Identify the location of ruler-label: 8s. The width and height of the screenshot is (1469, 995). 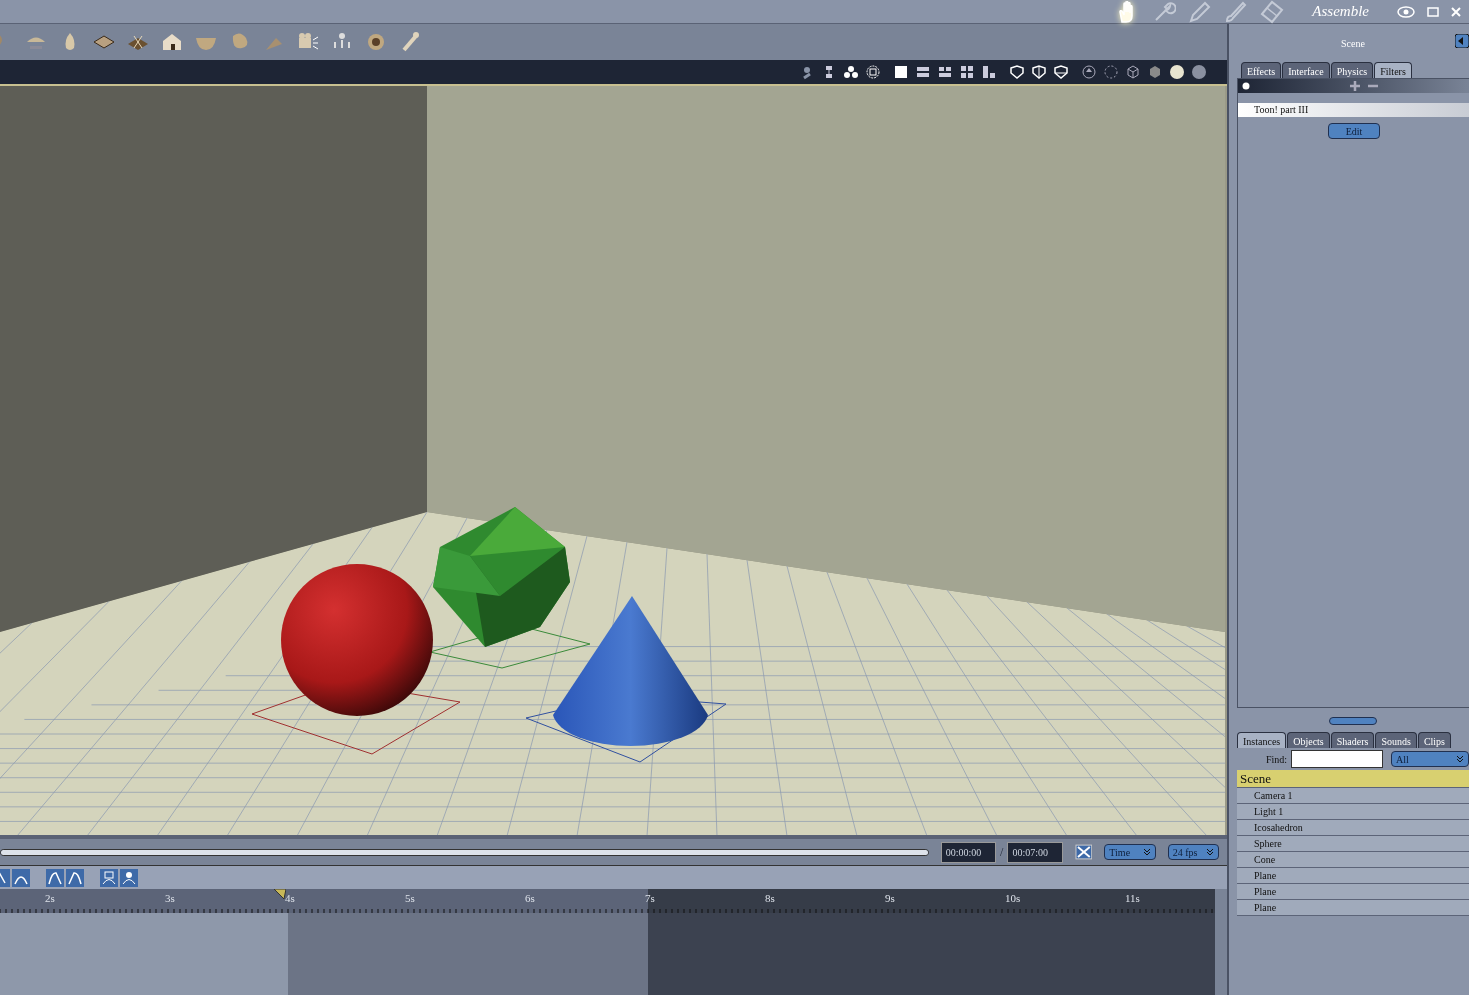
(770, 898).